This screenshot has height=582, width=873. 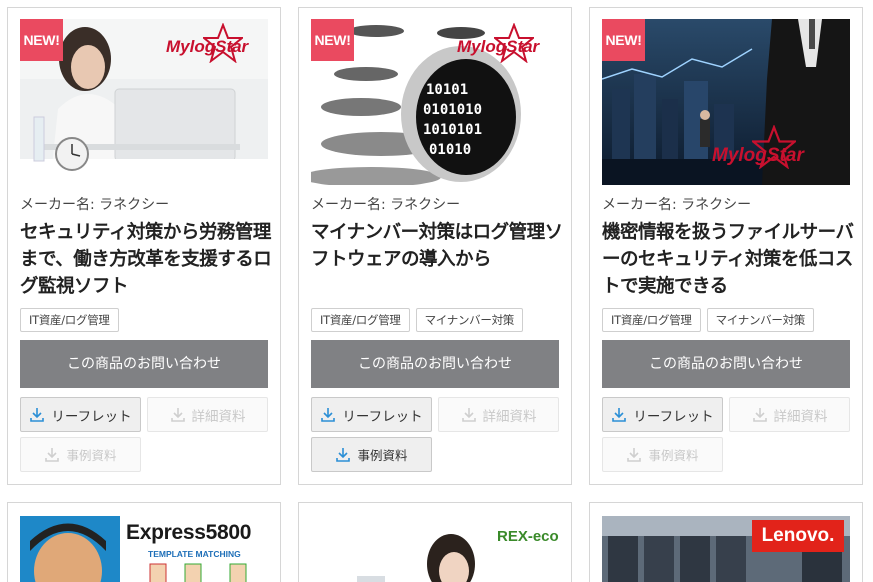 I want to click on svg-text: 01010, so click(x=450, y=150).